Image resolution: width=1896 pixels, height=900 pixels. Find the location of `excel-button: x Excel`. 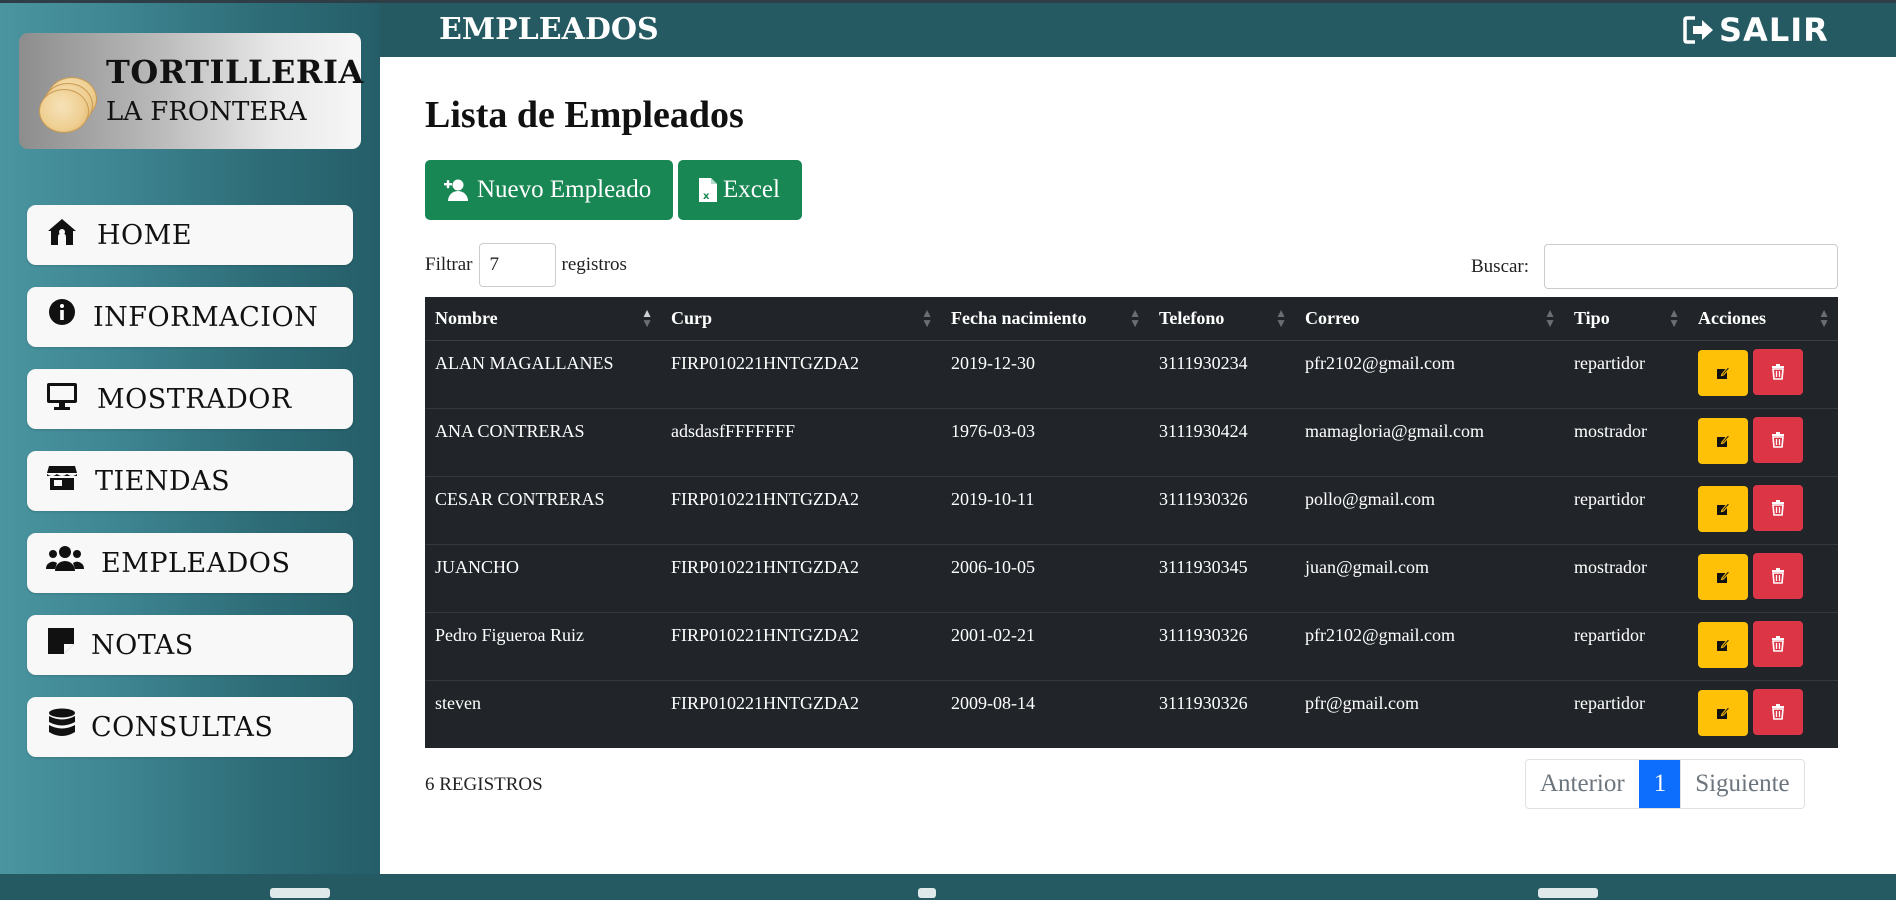

excel-button: x Excel is located at coordinates (740, 190).